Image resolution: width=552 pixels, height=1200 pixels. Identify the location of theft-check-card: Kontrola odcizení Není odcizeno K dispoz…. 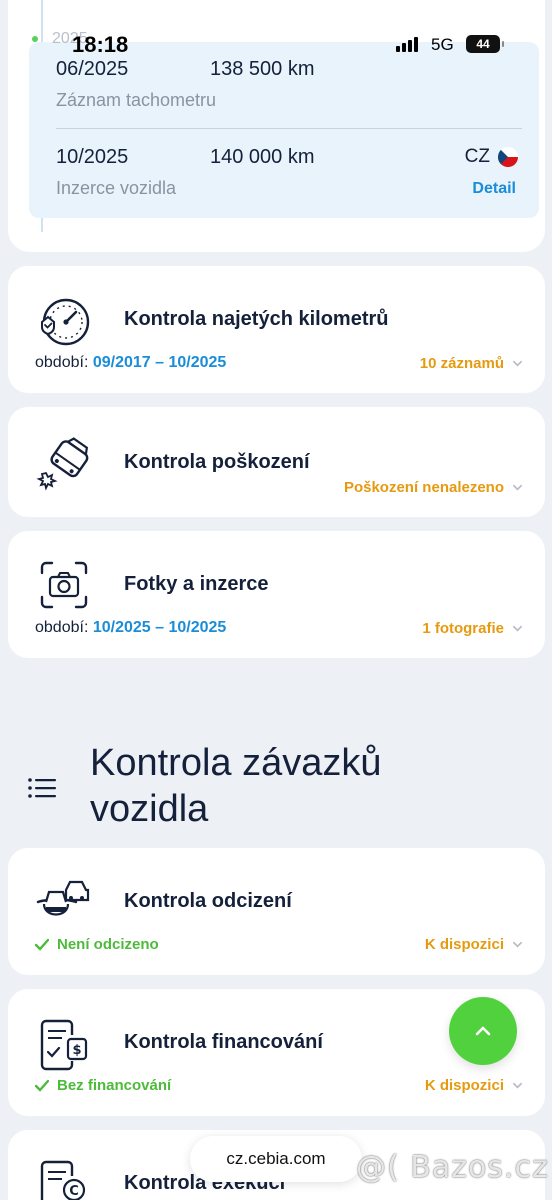
(276, 911).